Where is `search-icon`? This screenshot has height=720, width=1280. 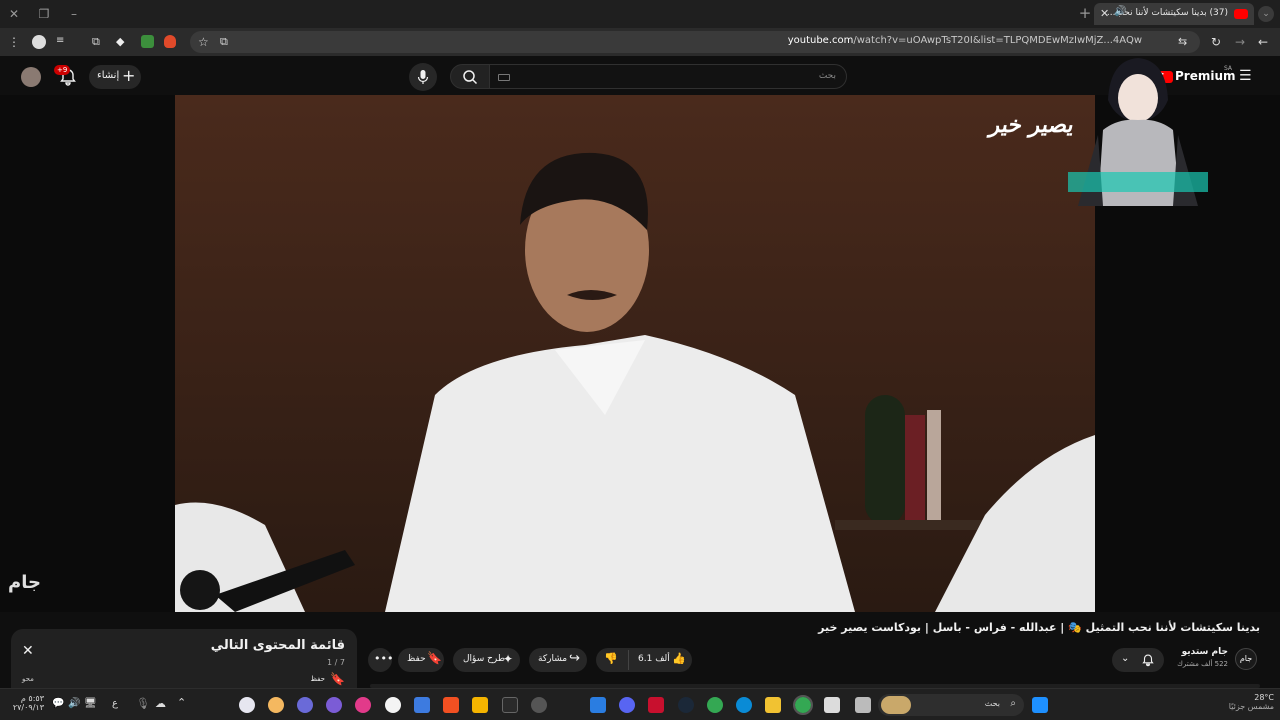
search-icon is located at coordinates (470, 77).